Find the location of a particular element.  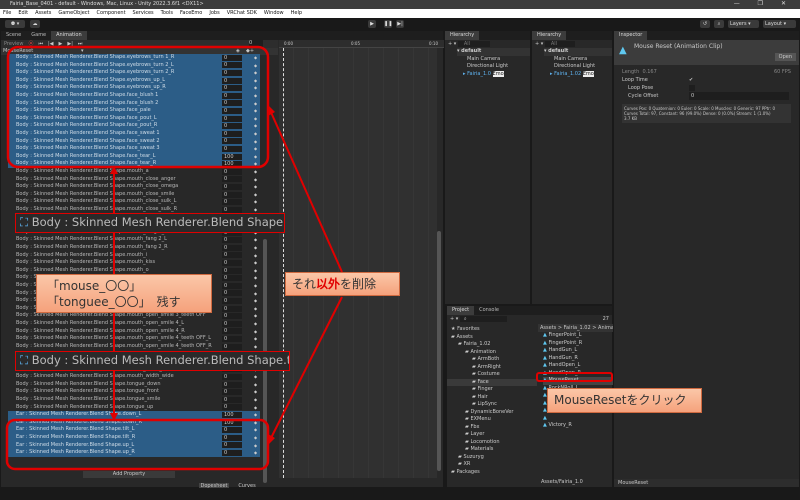

click-note: MouseResetをクリック is located at coordinates (624, 400).